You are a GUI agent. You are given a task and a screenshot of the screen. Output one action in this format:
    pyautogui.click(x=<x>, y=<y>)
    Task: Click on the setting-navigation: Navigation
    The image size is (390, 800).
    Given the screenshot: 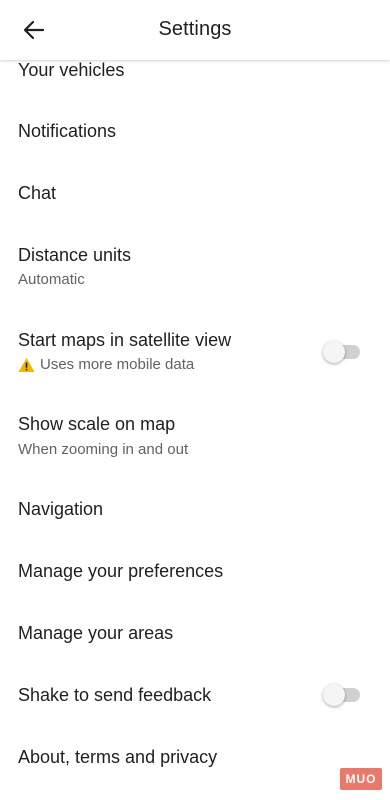 What is the action you would take?
    pyautogui.click(x=195, y=509)
    